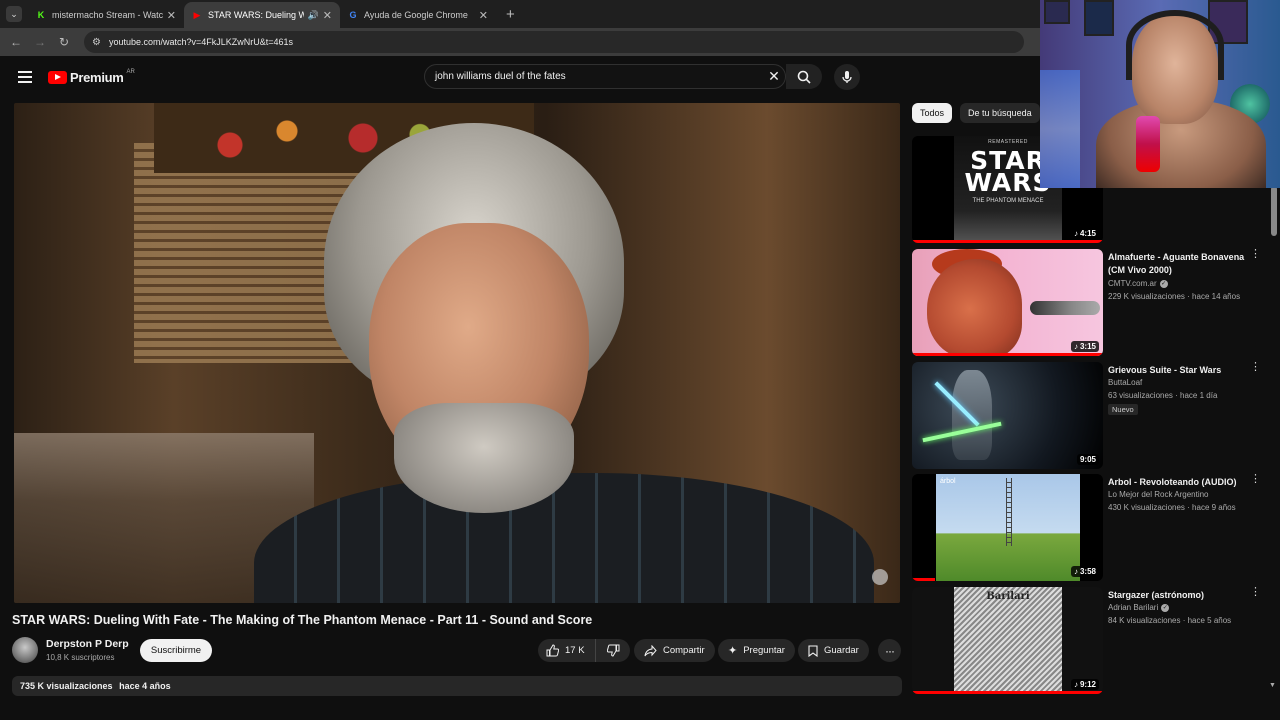 Image resolution: width=1280 pixels, height=720 pixels. Describe the element at coordinates (25, 77) in the screenshot. I see `menu-icon` at that location.